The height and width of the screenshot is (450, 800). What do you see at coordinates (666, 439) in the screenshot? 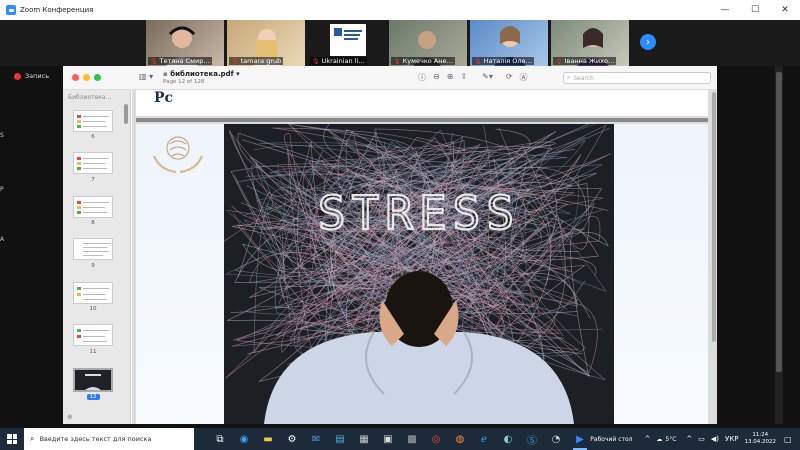
I see `weather-widget: ☁ 5°C` at bounding box center [666, 439].